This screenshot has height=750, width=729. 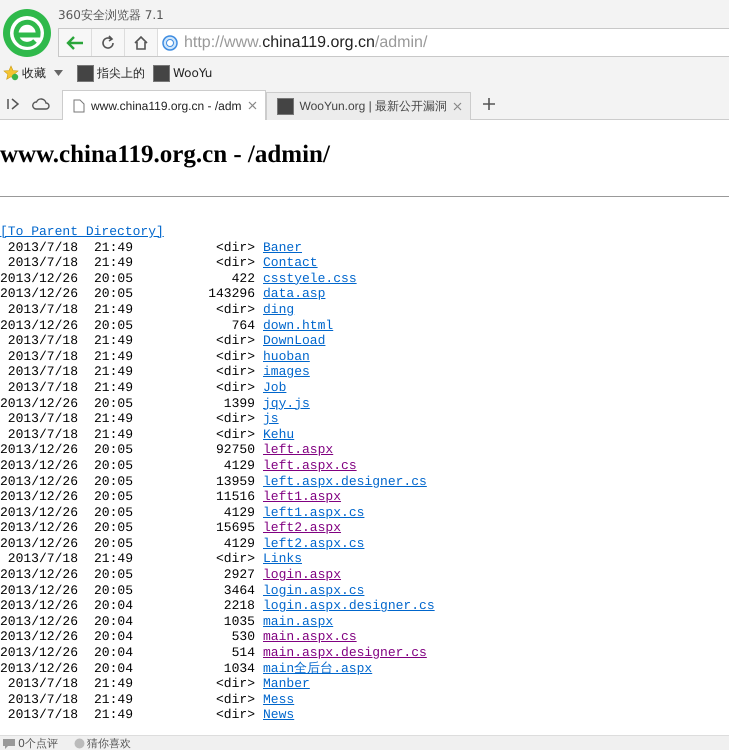 I want to click on file-size: 422, so click(x=242, y=278).